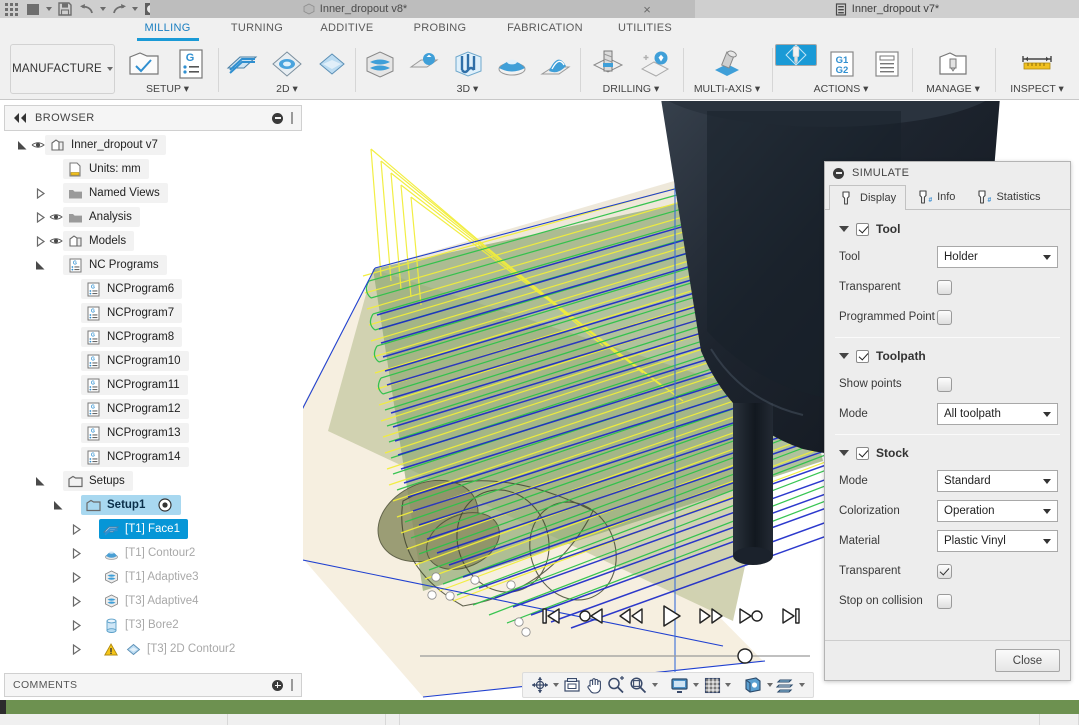 The image size is (1079, 725). Describe the element at coordinates (105, 145) in the screenshot. I see `tree-item-chip: Inner_dropout v7` at that location.